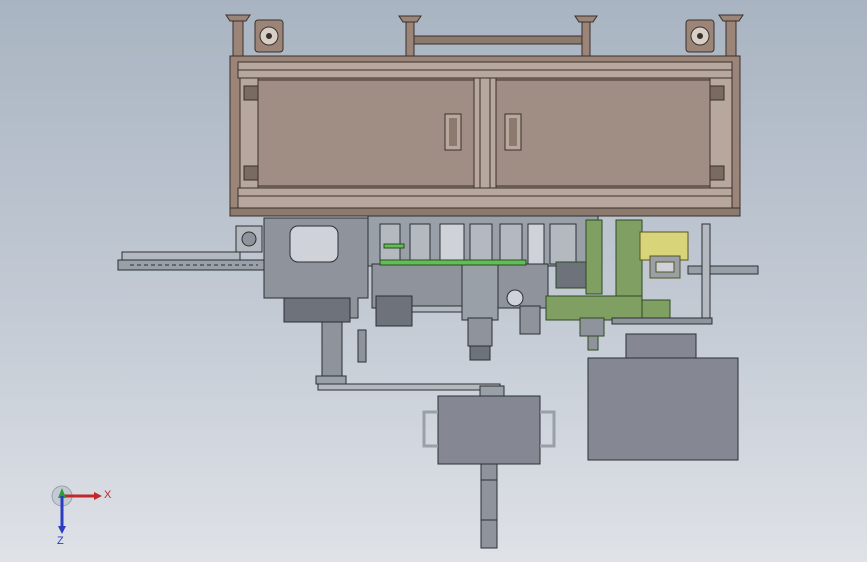 The height and width of the screenshot is (562, 867). Describe the element at coordinates (366, 133) in the screenshot. I see `cabinet-door-left` at that location.